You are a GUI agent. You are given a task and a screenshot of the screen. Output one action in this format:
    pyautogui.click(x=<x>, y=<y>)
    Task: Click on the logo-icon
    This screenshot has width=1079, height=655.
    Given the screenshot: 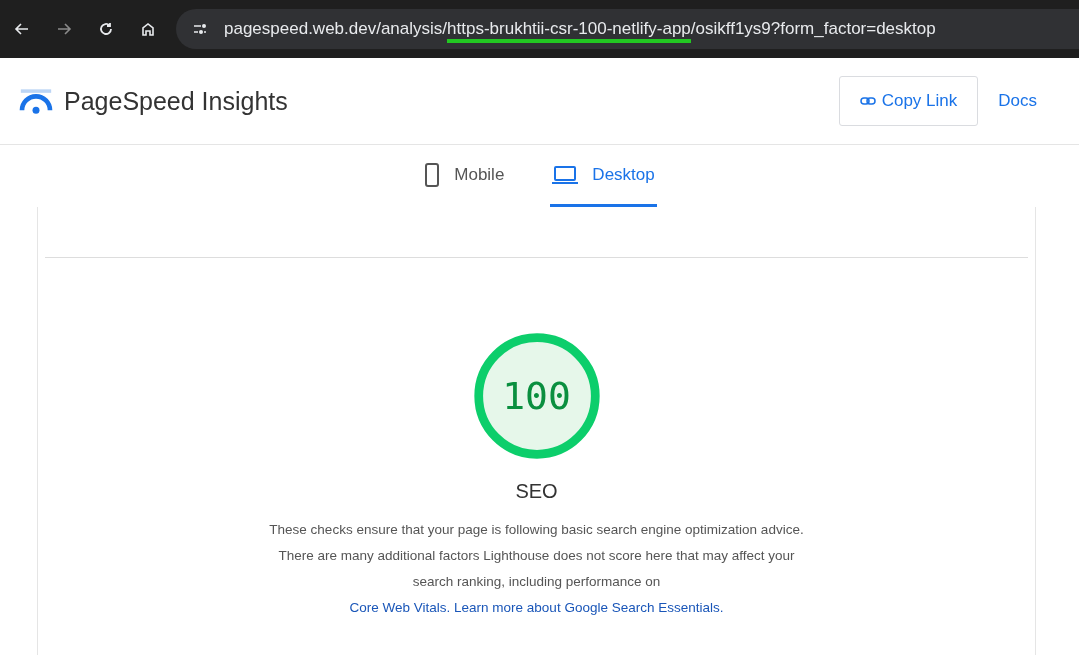 What is the action you would take?
    pyautogui.click(x=36, y=101)
    